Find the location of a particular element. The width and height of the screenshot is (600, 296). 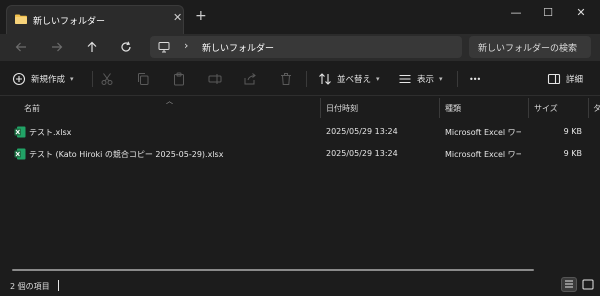

details-view-icon is located at coordinates (569, 284).